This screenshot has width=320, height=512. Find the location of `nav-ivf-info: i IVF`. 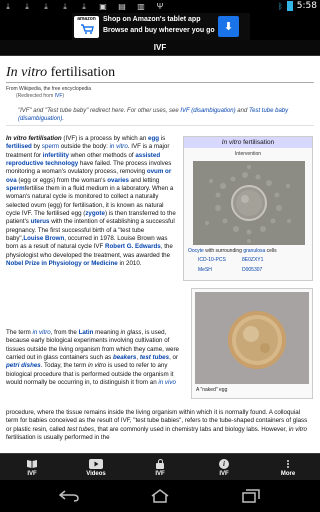

nav-ivf-info: i IVF is located at coordinates (224, 467).